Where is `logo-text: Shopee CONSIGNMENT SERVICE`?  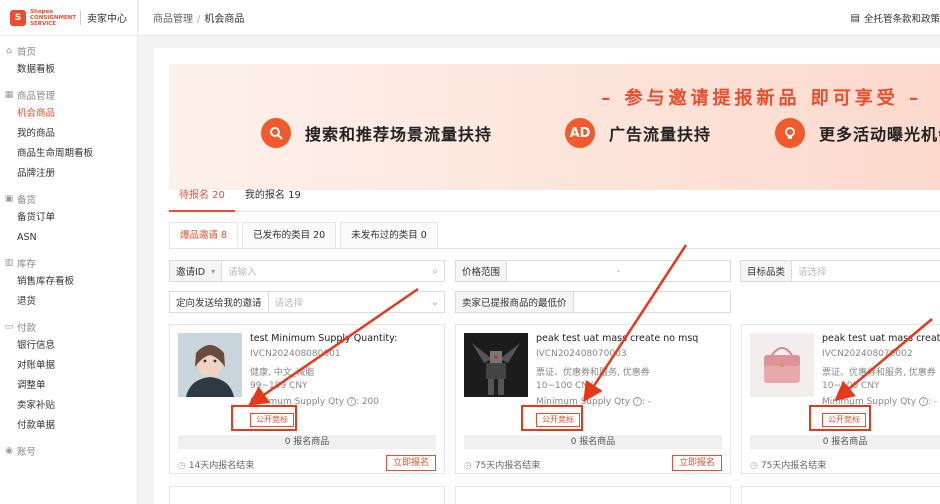 logo-text: Shopee CONSIGNMENT SERVICE is located at coordinates (53, 17).